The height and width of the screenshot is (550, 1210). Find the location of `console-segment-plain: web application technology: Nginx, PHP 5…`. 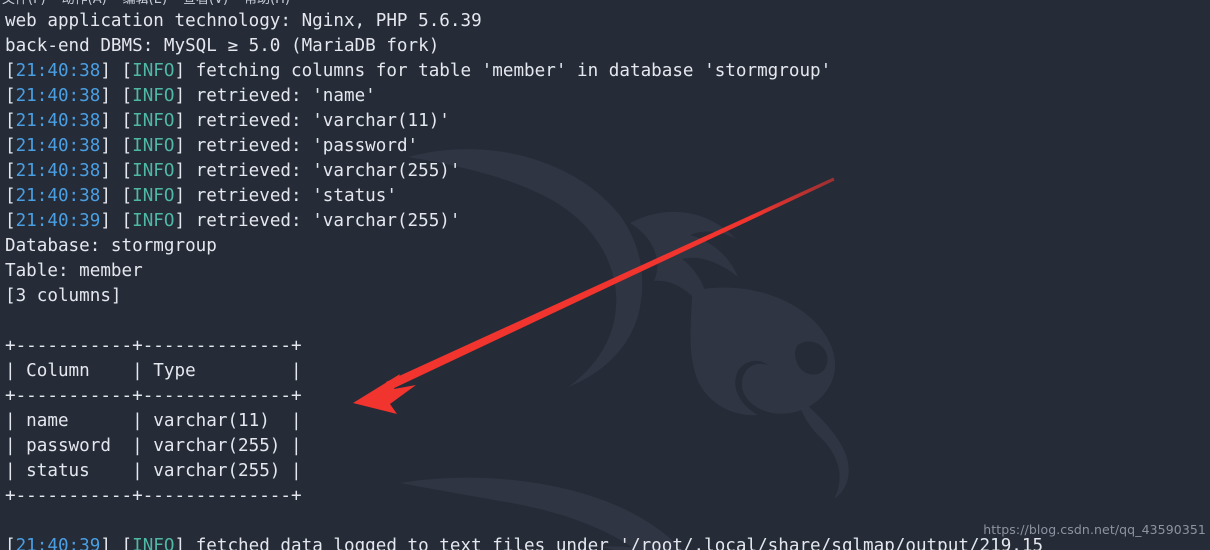

console-segment-plain: web application technology: Nginx, PHP 5… is located at coordinates (243, 21).